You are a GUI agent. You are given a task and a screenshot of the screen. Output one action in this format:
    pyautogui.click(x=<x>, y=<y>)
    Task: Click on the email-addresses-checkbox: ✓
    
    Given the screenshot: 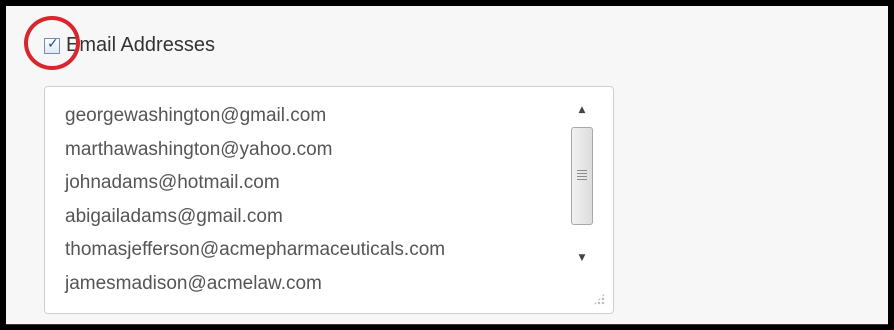 What is the action you would take?
    pyautogui.click(x=52, y=44)
    